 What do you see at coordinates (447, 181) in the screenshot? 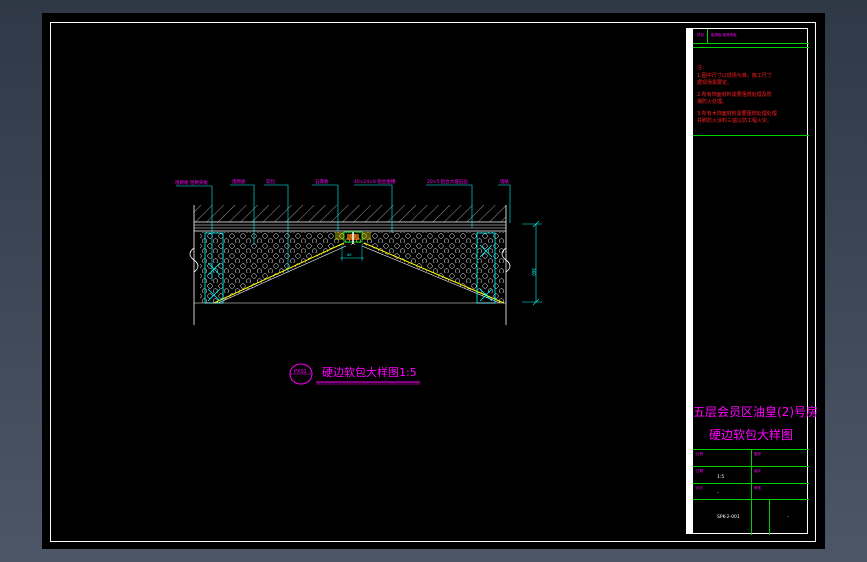
I see `callout-text-6: 20×5 铝合大理石边` at bounding box center [447, 181].